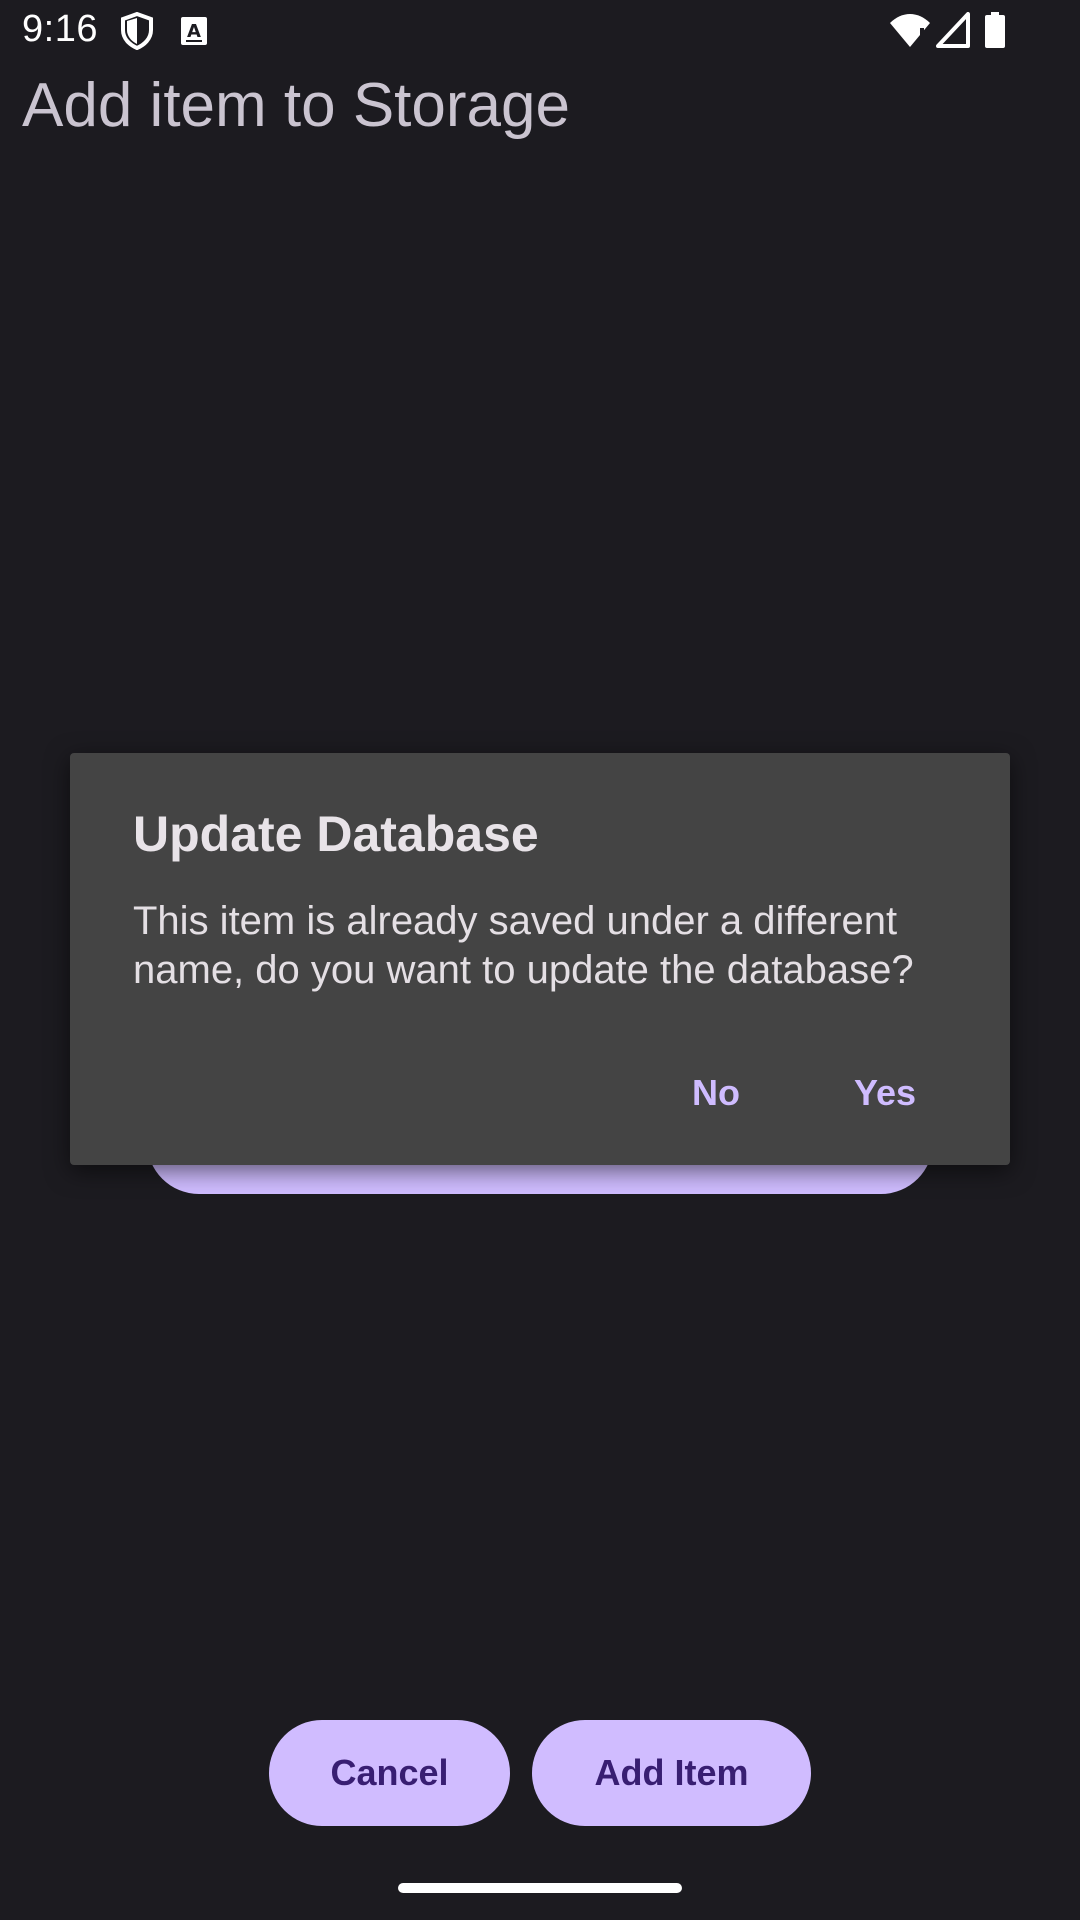 The image size is (1080, 1920). I want to click on dialog-title: Update Database, so click(336, 834).